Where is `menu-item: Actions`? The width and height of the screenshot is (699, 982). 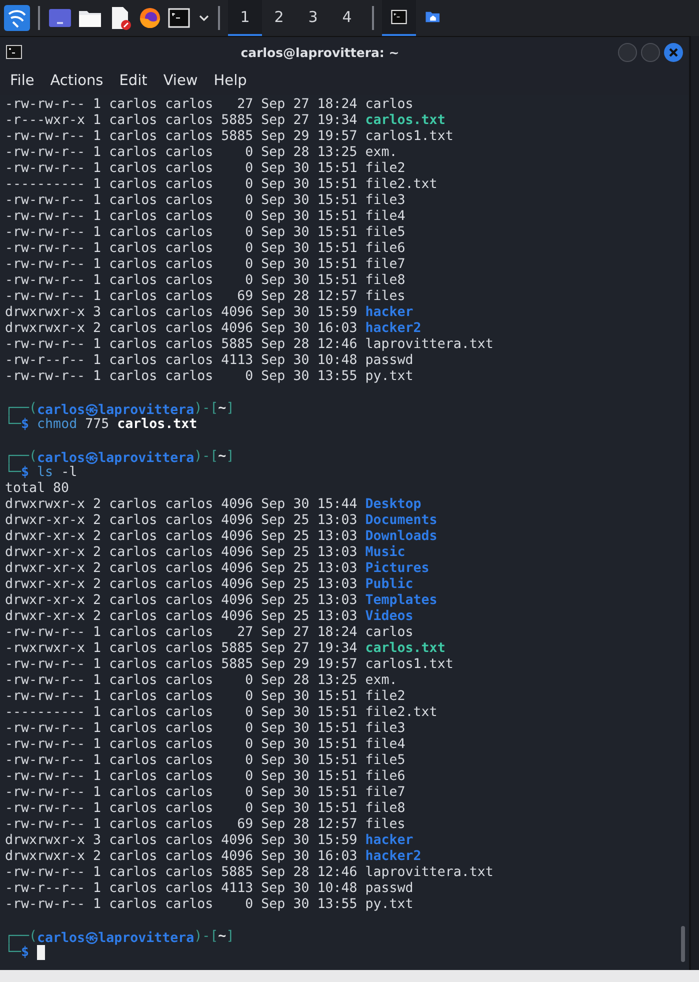 menu-item: Actions is located at coordinates (77, 81).